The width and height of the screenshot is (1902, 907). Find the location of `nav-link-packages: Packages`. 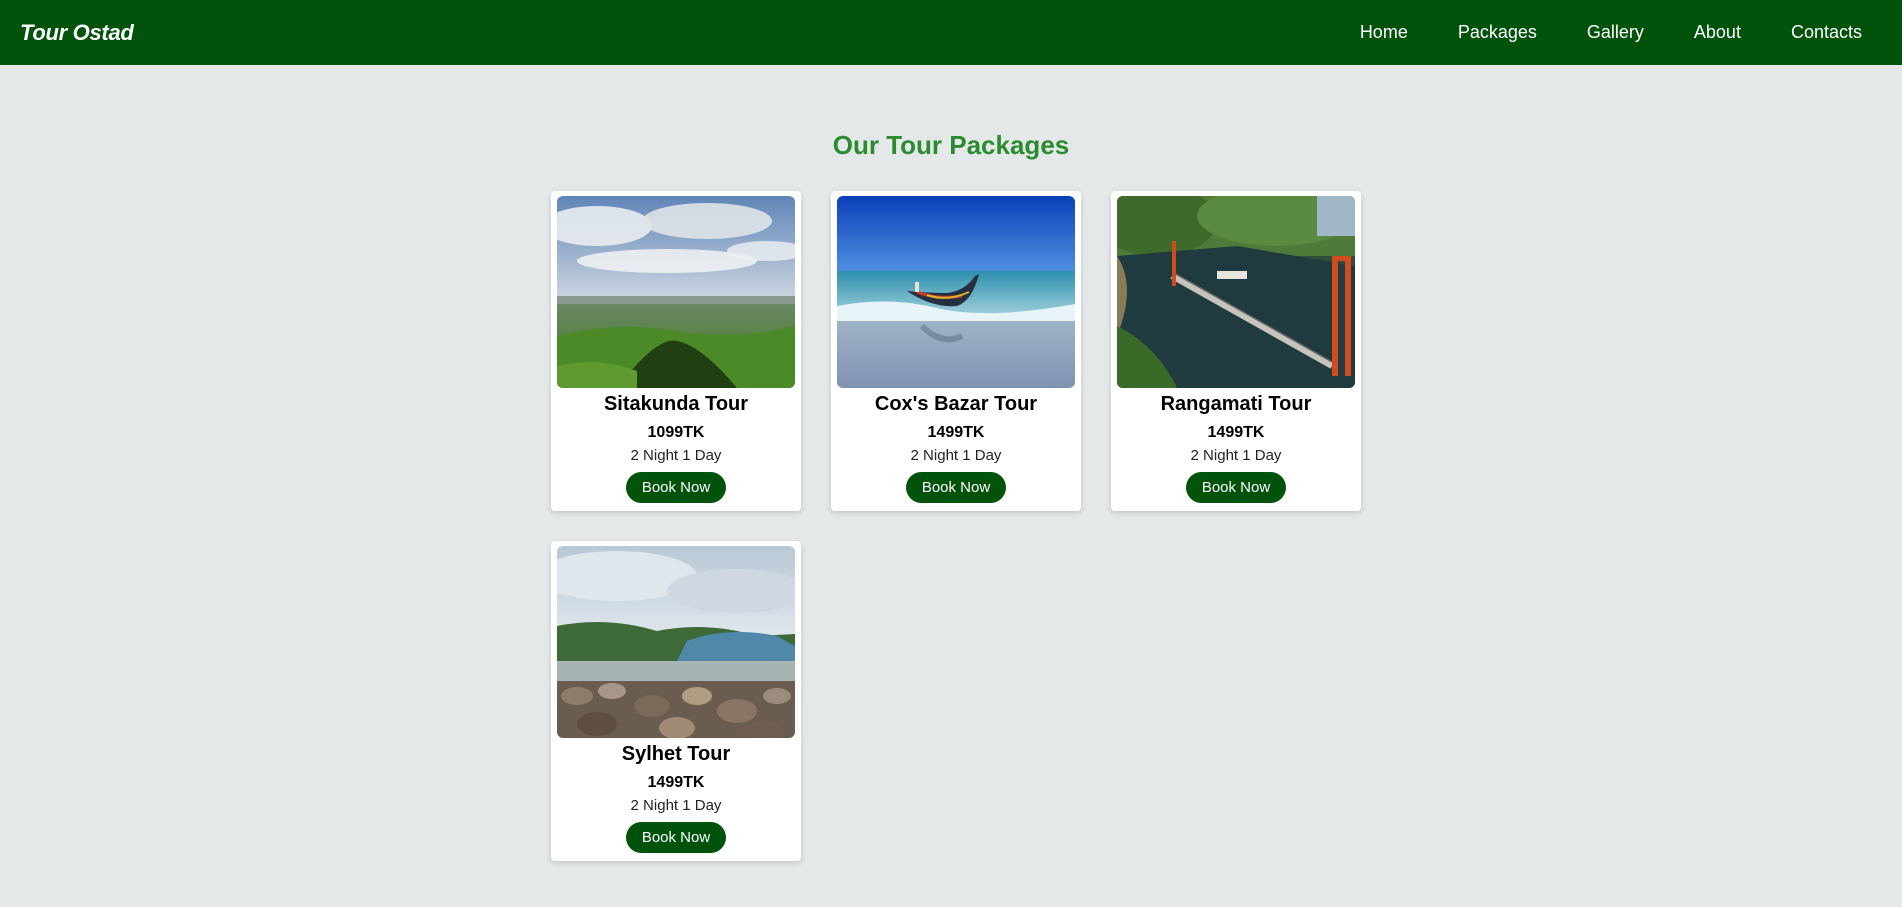

nav-link-packages: Packages is located at coordinates (1497, 32).